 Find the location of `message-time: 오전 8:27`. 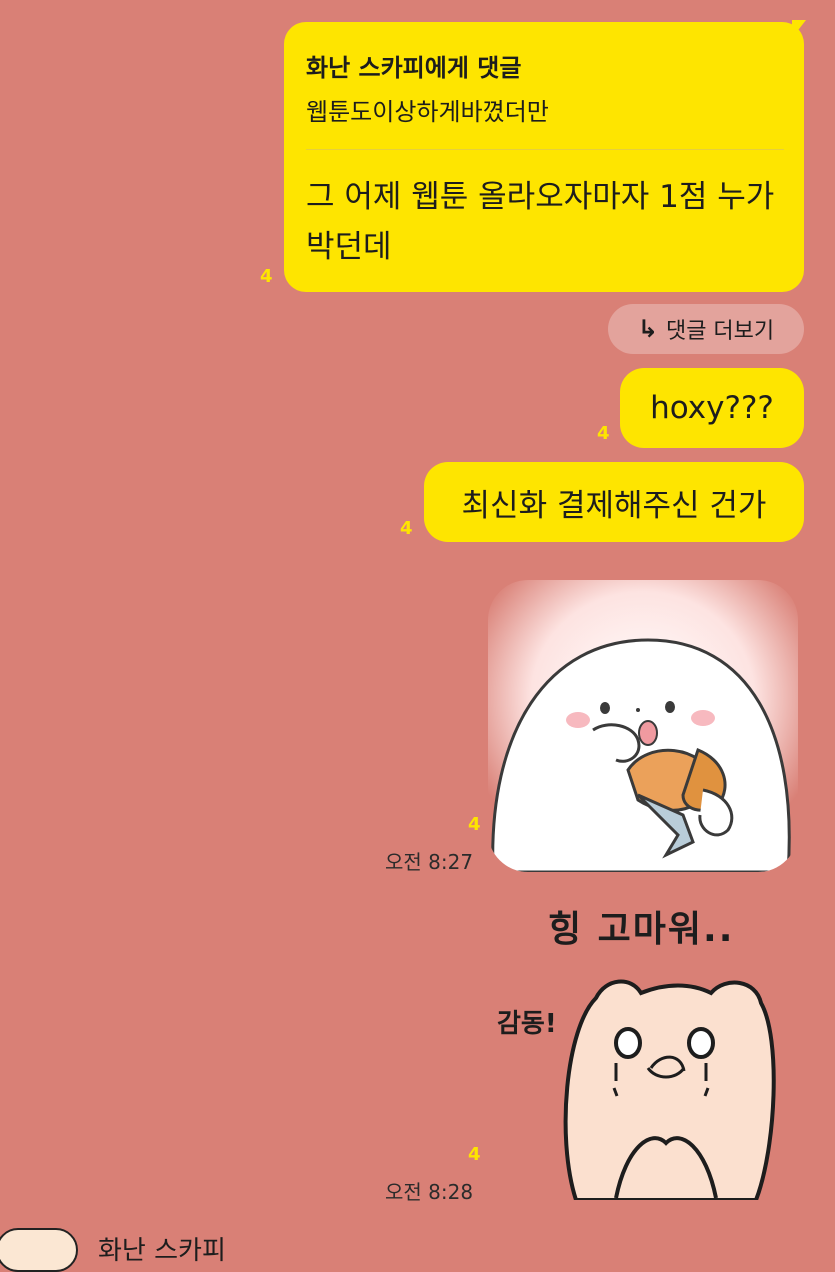

message-time: 오전 8:27 is located at coordinates (429, 862).